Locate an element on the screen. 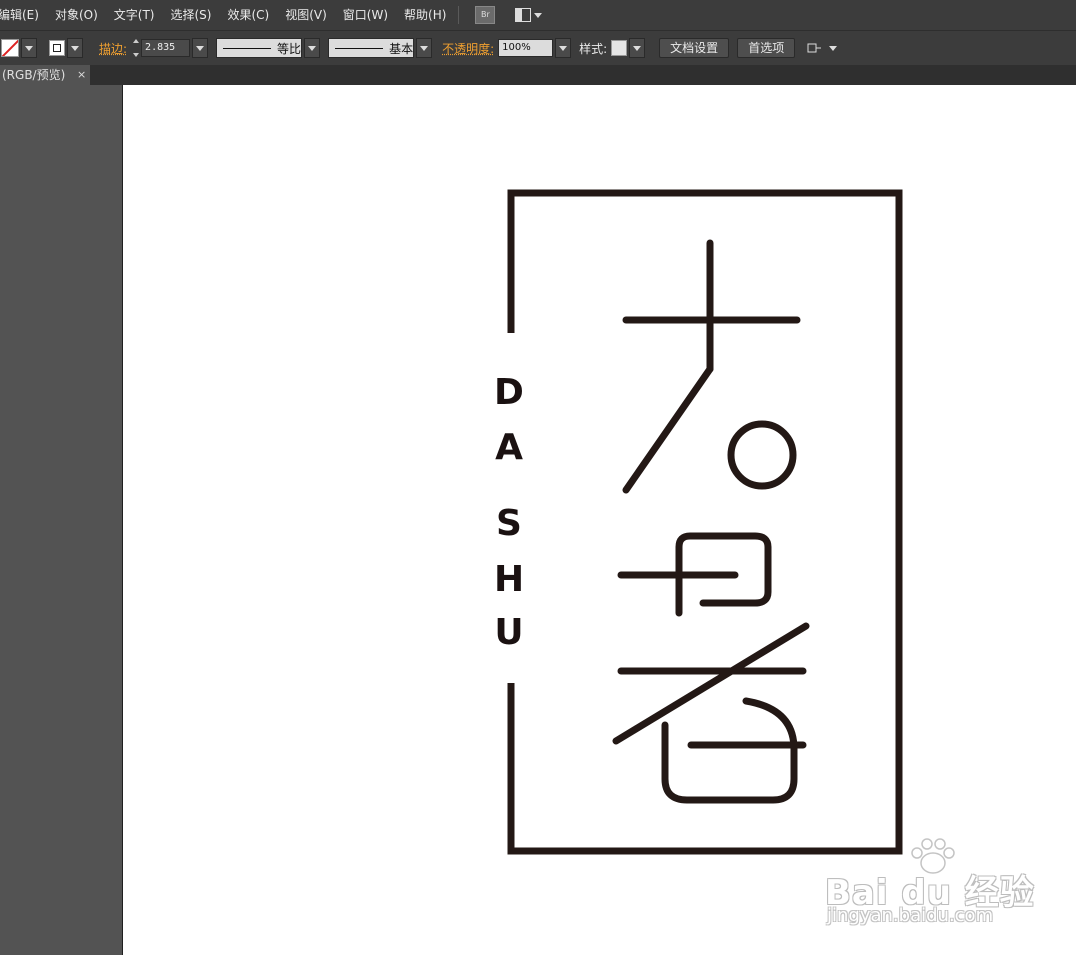  style-dropdown is located at coordinates (637, 48).